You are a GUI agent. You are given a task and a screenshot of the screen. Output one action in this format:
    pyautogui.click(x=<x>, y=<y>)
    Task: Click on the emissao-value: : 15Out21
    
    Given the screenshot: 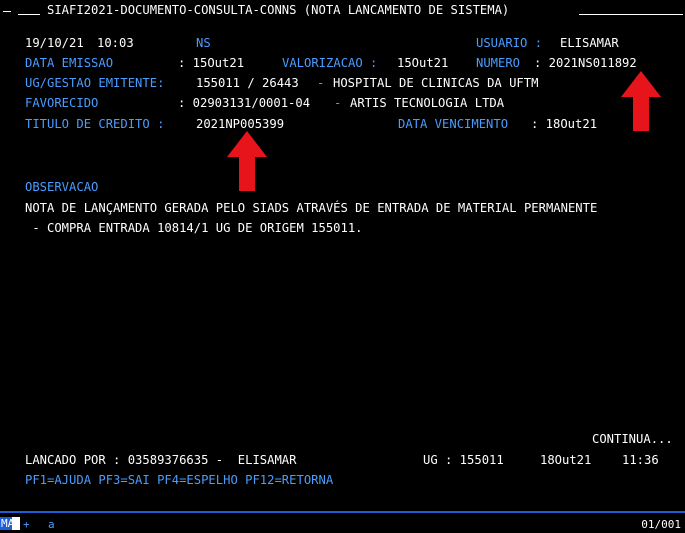 What is the action you would take?
    pyautogui.click(x=211, y=63)
    